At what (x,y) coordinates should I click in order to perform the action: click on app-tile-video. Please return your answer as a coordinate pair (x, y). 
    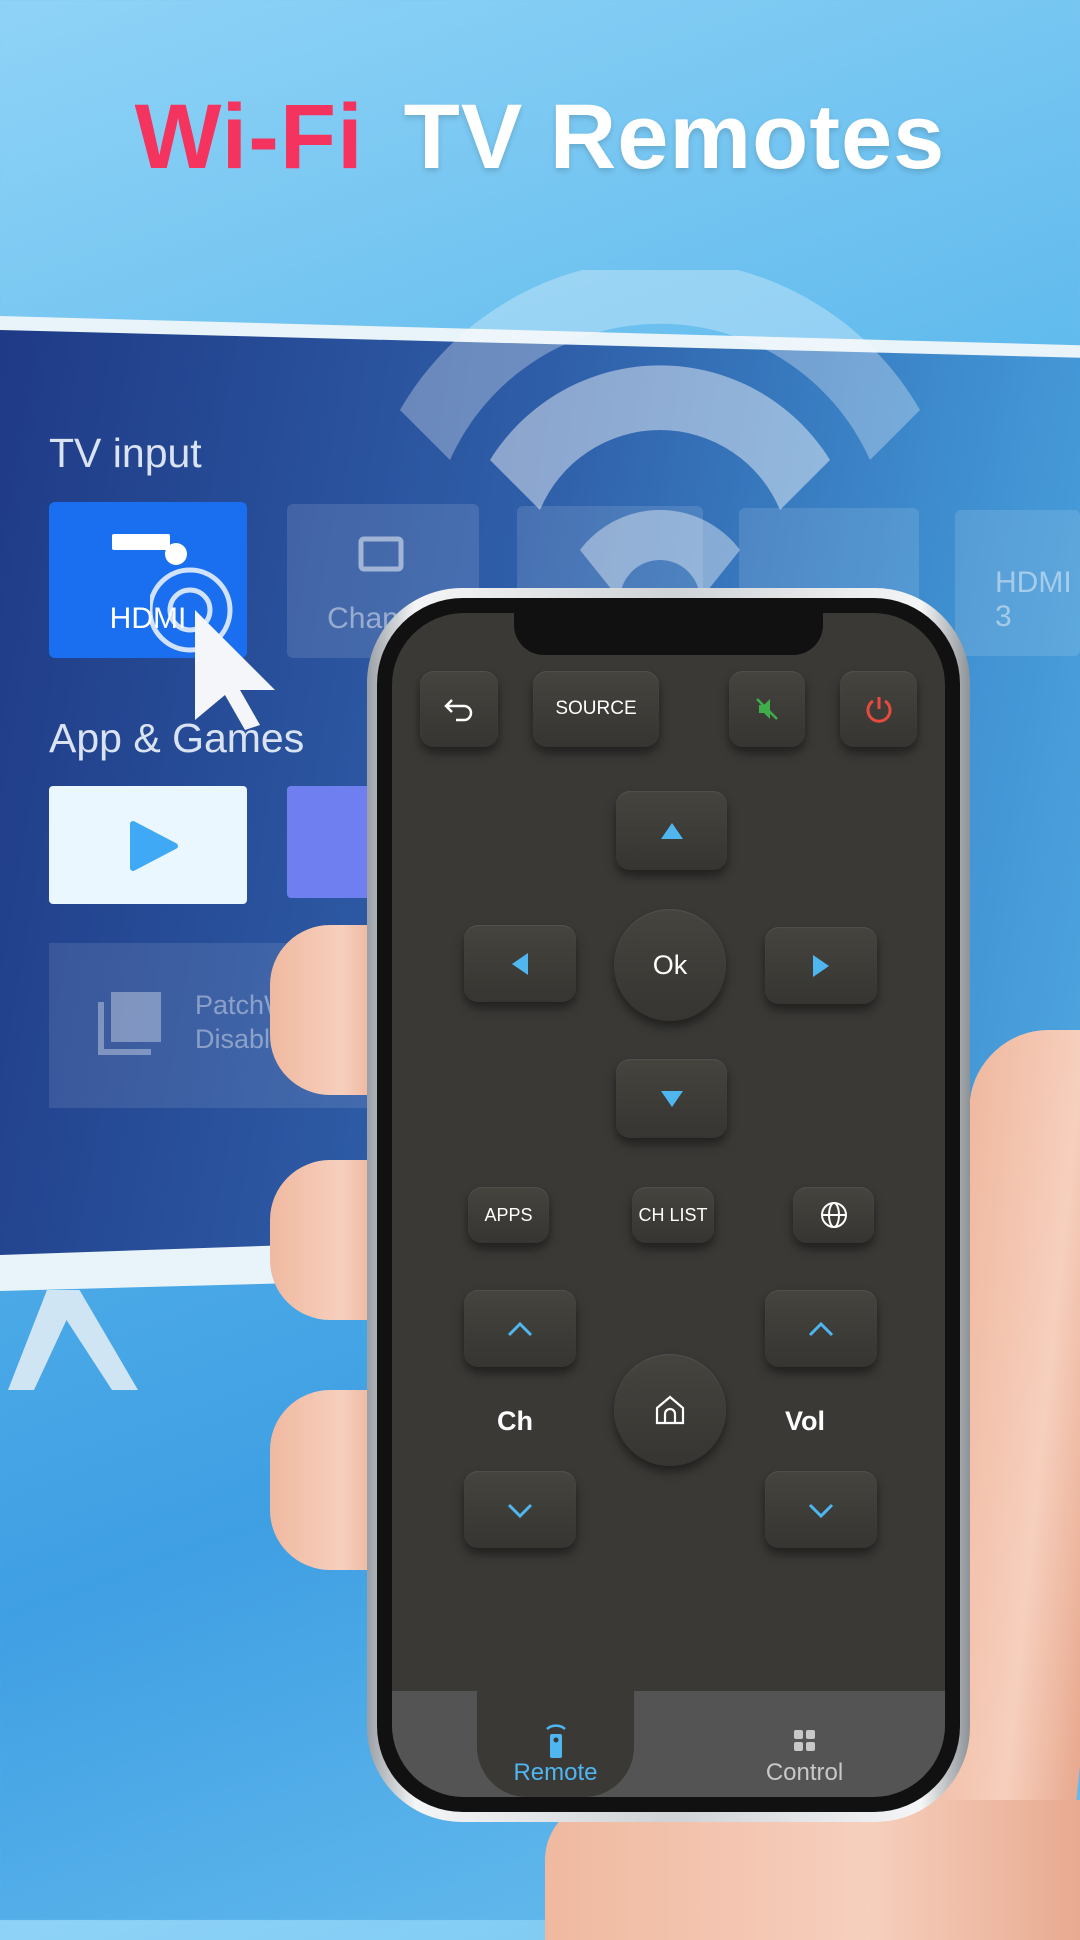
    Looking at the image, I should click on (148, 845).